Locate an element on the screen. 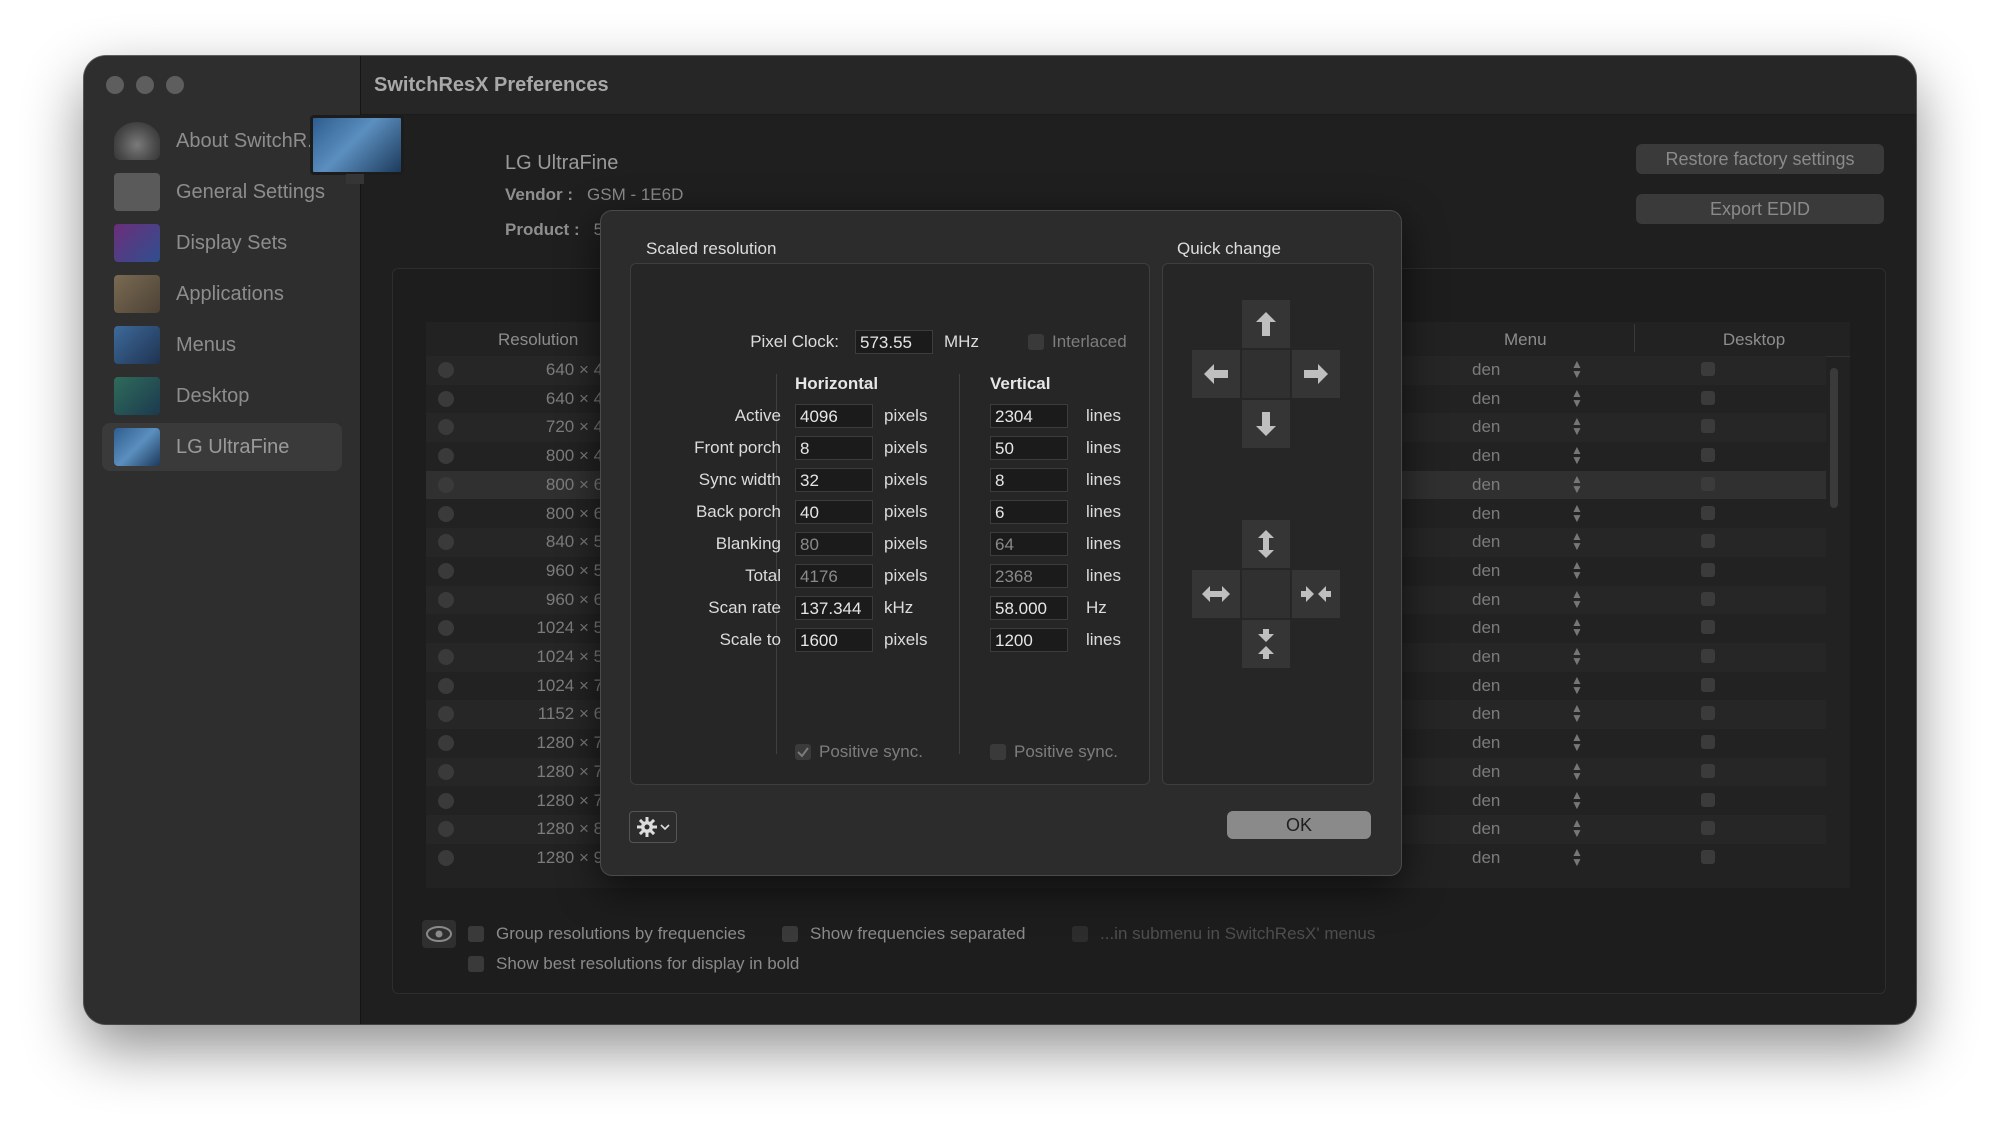 Image resolution: width=2000 pixels, height=1136 pixels. submenu-option: ...in submenu in SwitchResX' menus is located at coordinates (1223, 934).